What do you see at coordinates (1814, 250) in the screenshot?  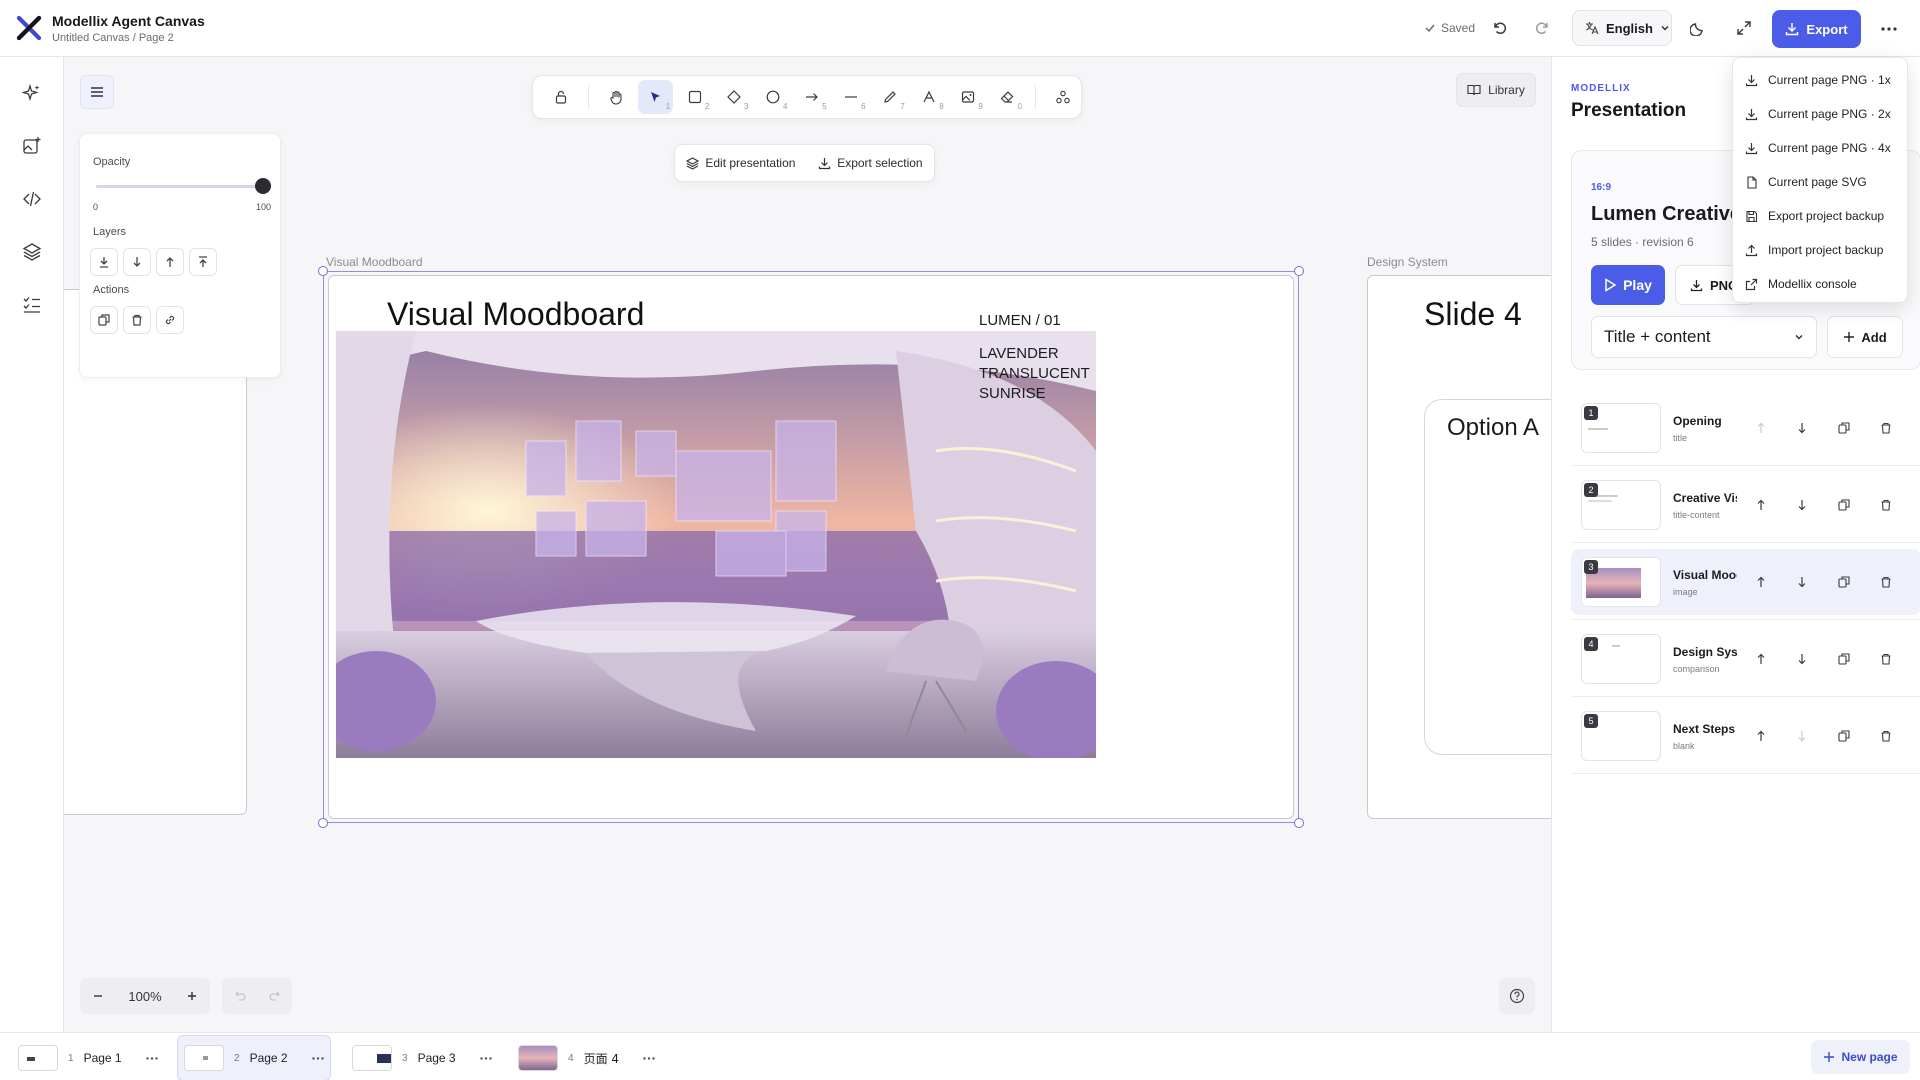 I see `export-menu-item: Import project backup` at bounding box center [1814, 250].